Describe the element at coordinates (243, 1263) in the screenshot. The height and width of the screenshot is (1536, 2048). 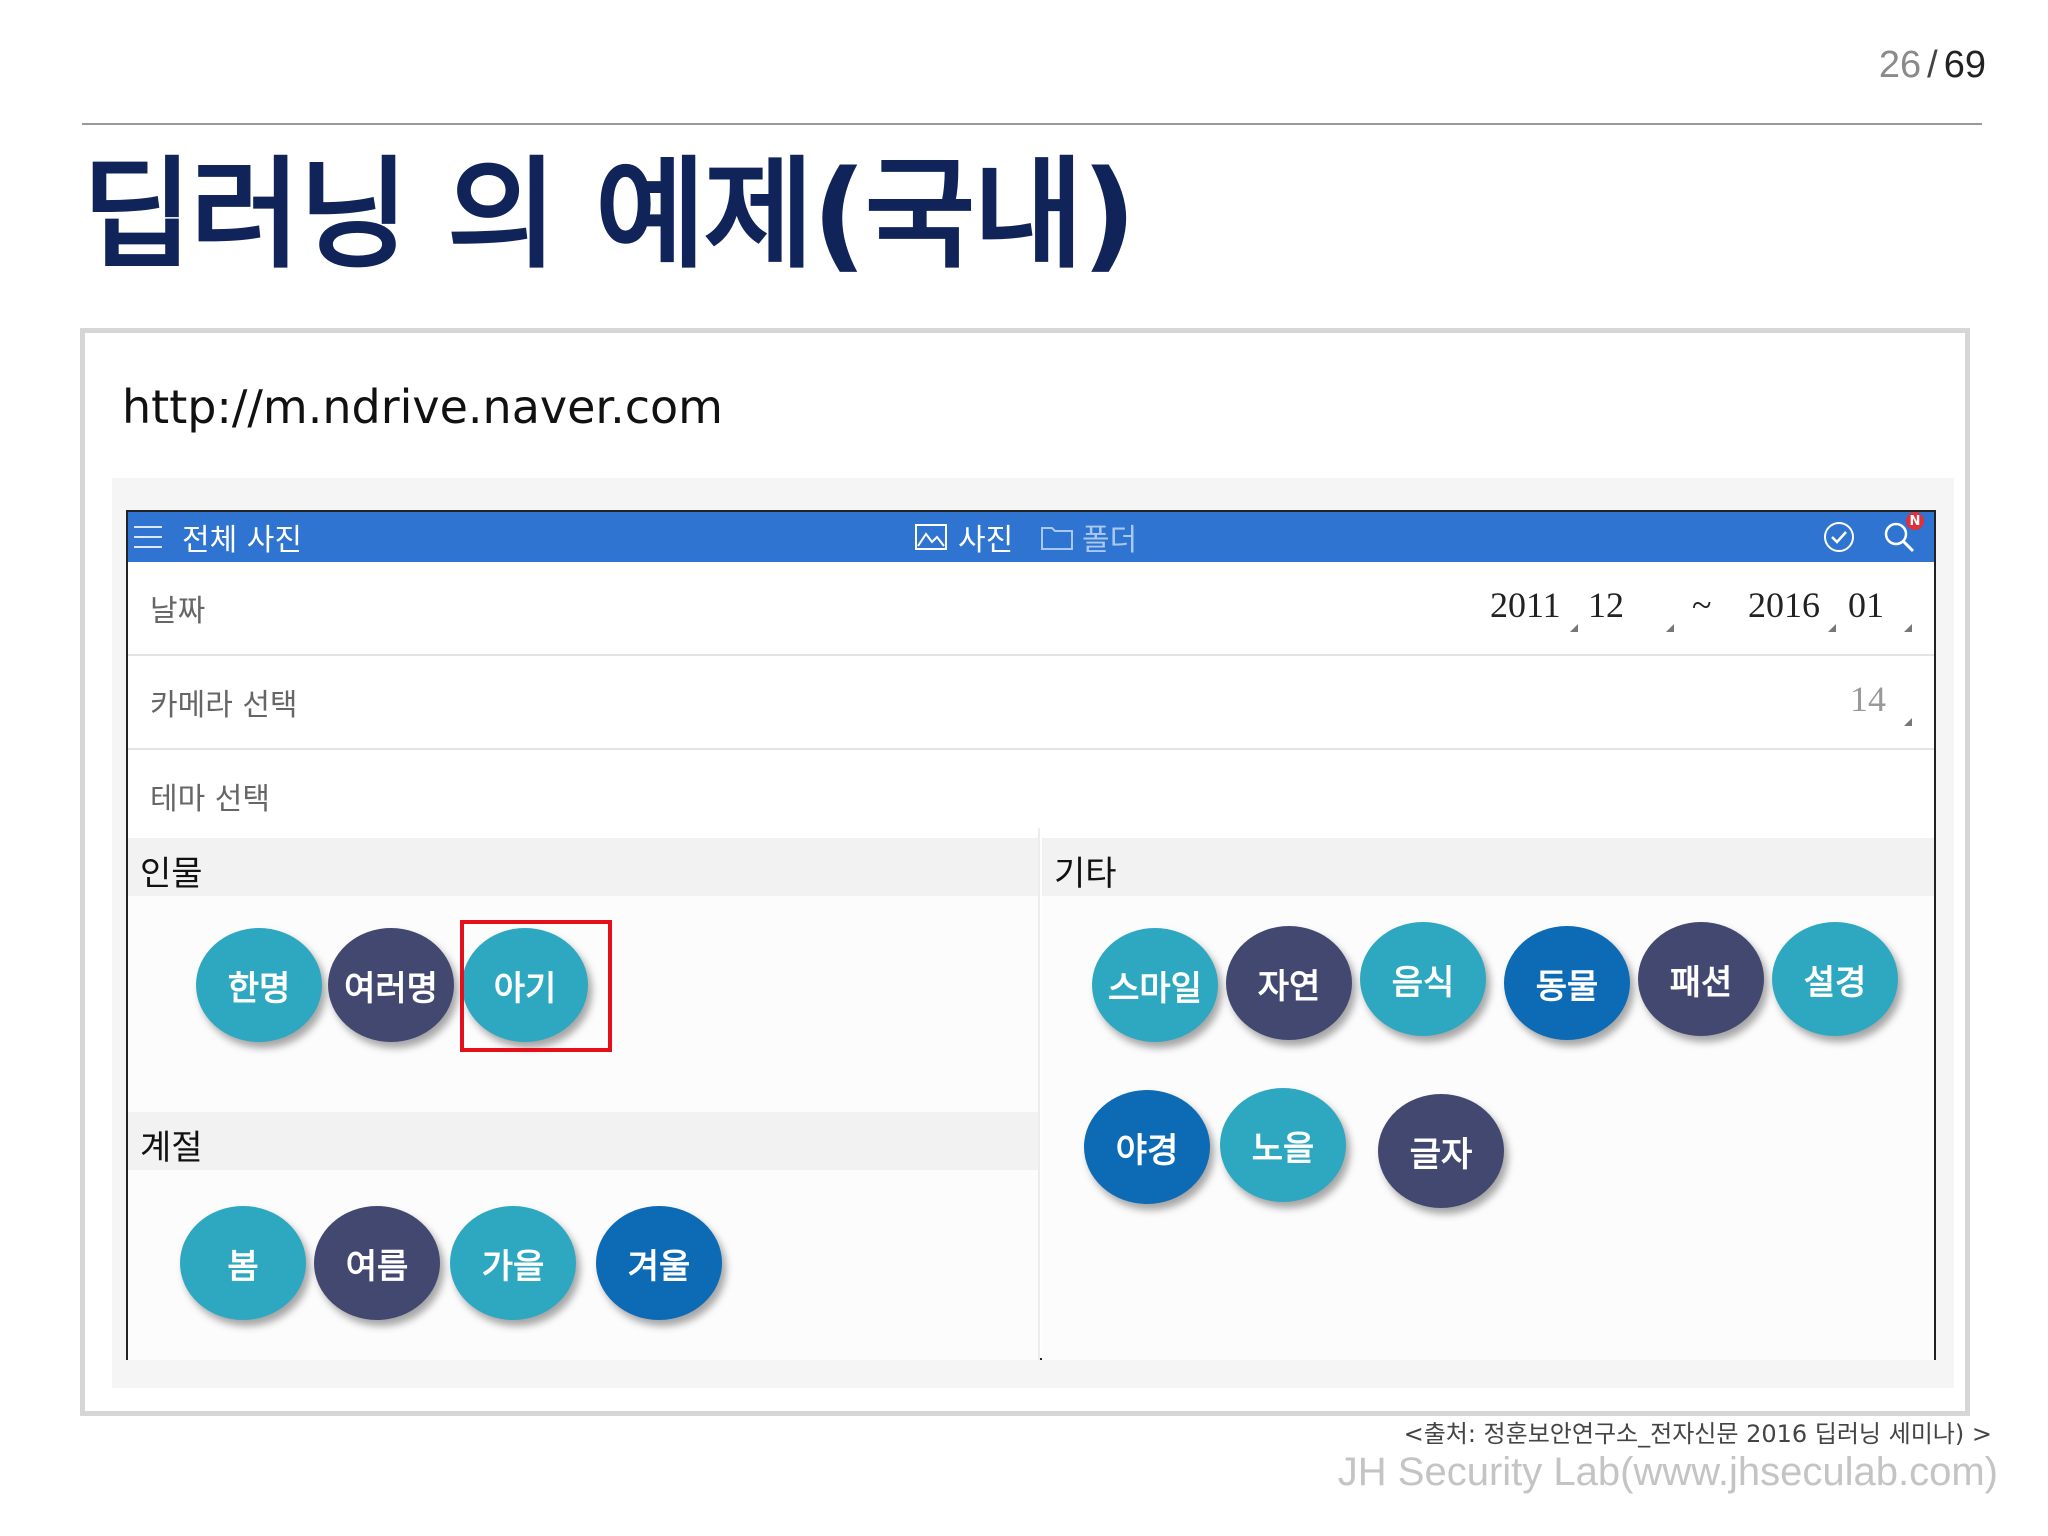
I see `chip-spring: 봄` at that location.